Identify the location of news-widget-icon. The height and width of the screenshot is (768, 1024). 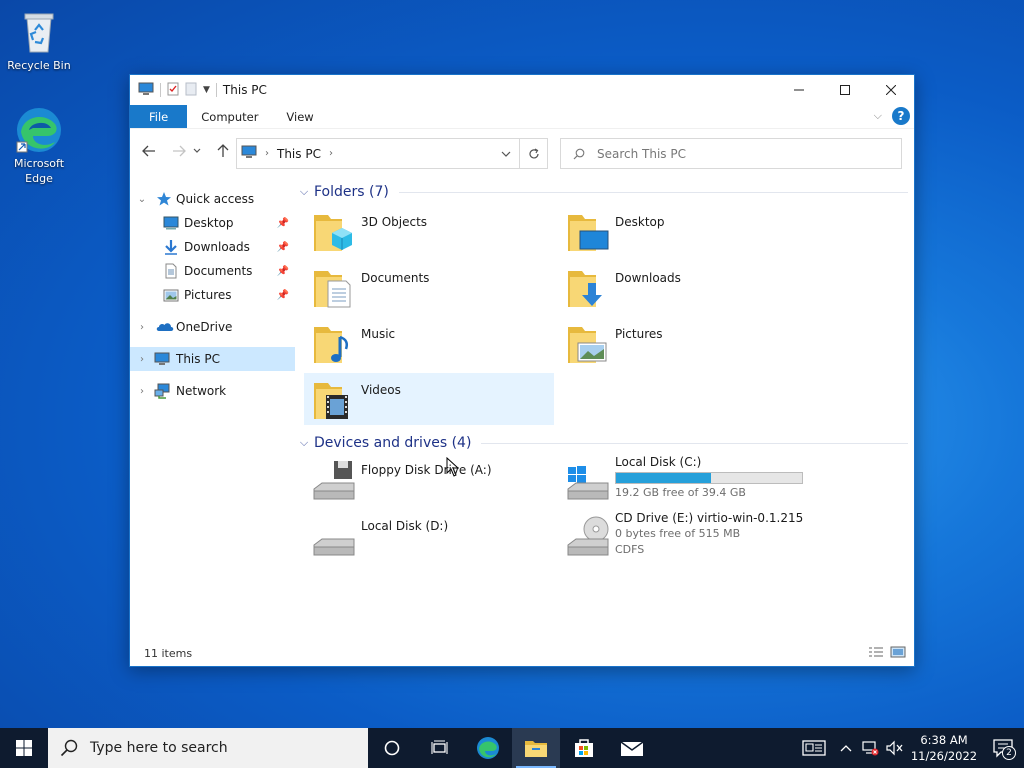
(814, 748).